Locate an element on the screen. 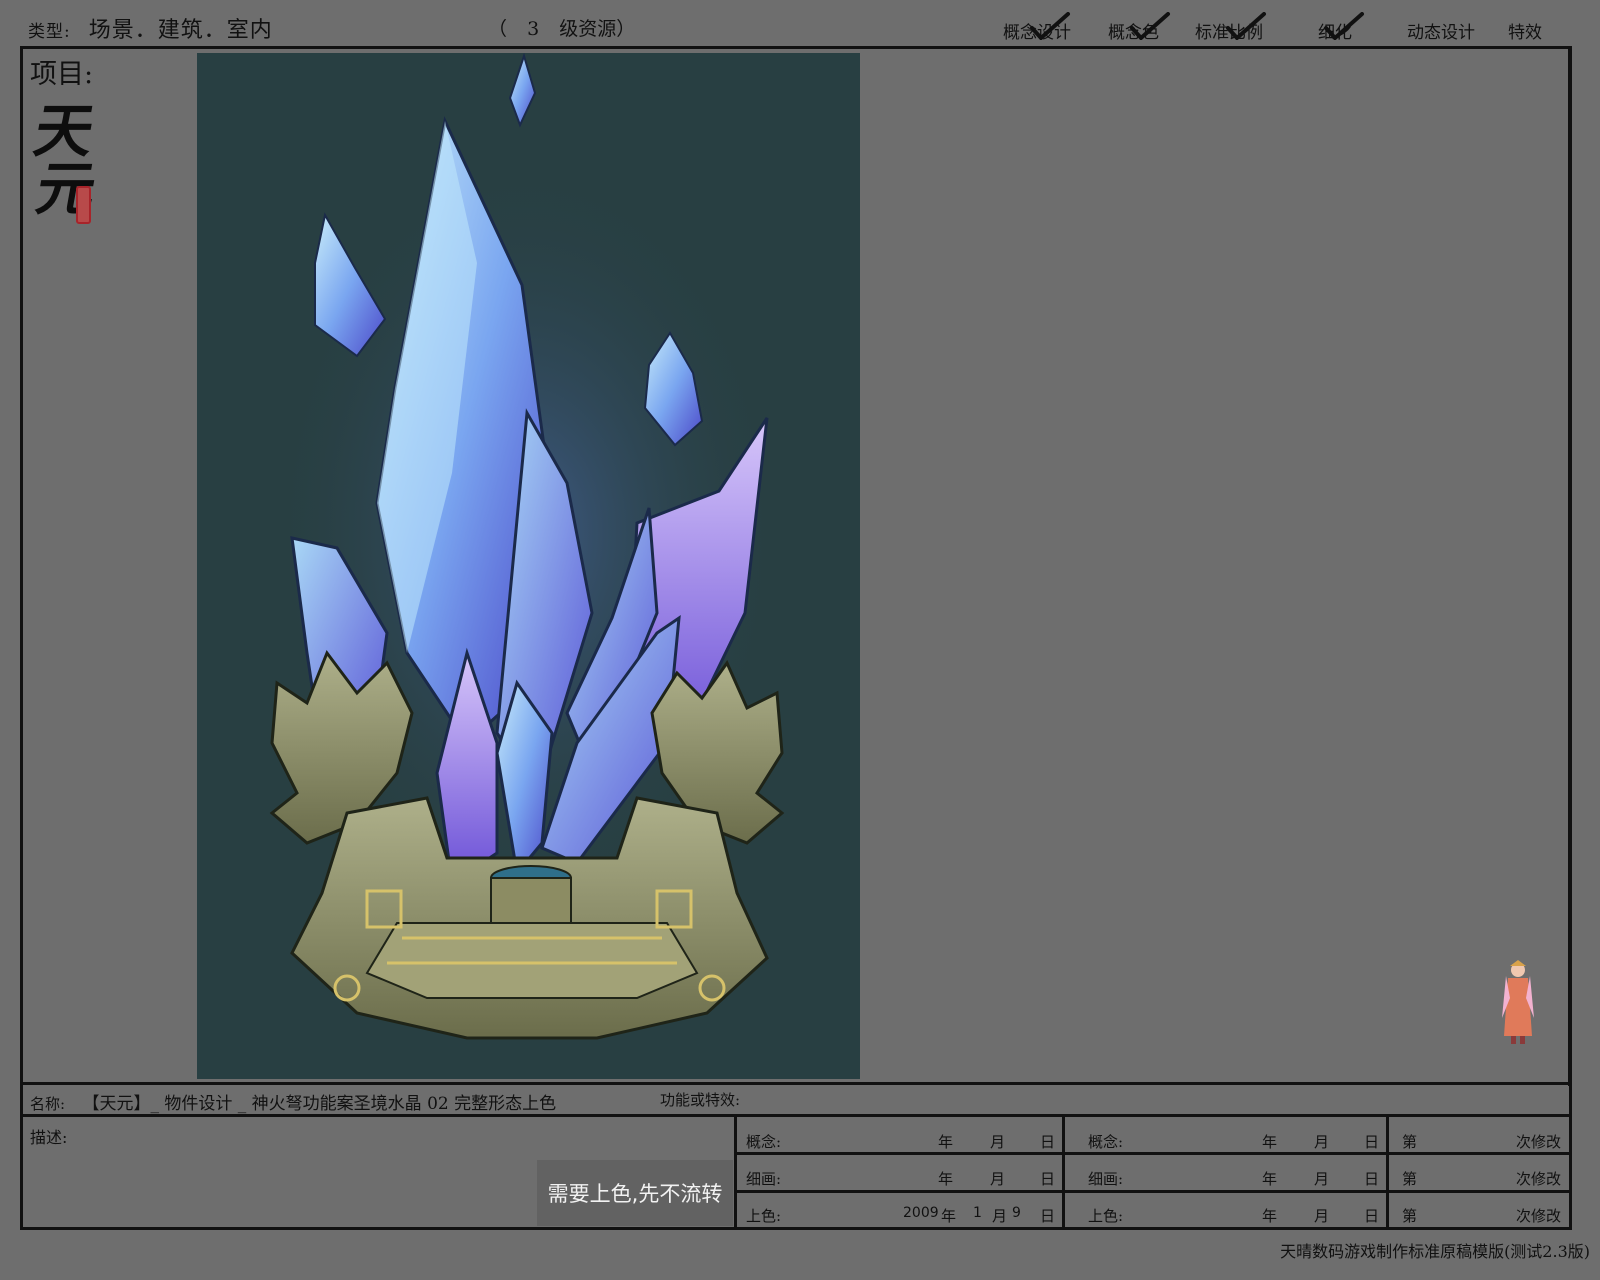 This screenshot has height=1280, width=1600. type-line: 类型: 场景．建筑．室内 is located at coordinates (150, 28).